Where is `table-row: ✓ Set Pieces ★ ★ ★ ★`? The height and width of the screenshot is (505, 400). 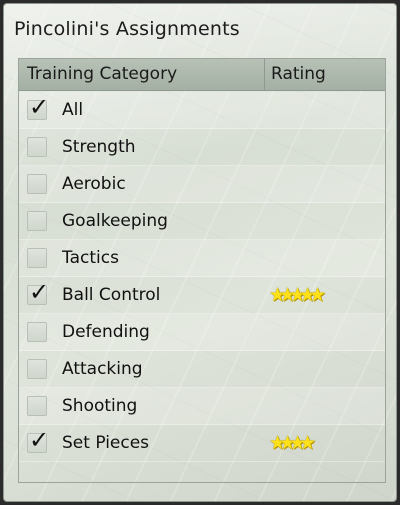
table-row: ✓ Set Pieces ★ ★ ★ ★ is located at coordinates (202, 443).